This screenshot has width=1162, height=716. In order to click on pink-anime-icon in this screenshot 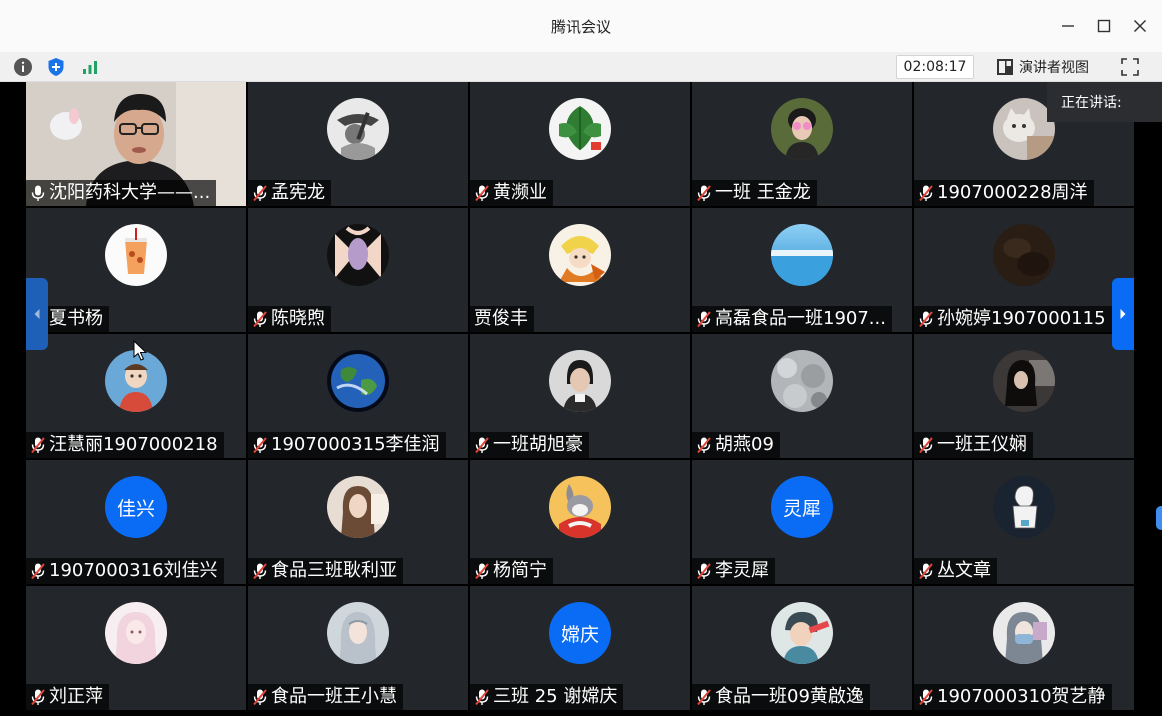, I will do `click(136, 633)`.